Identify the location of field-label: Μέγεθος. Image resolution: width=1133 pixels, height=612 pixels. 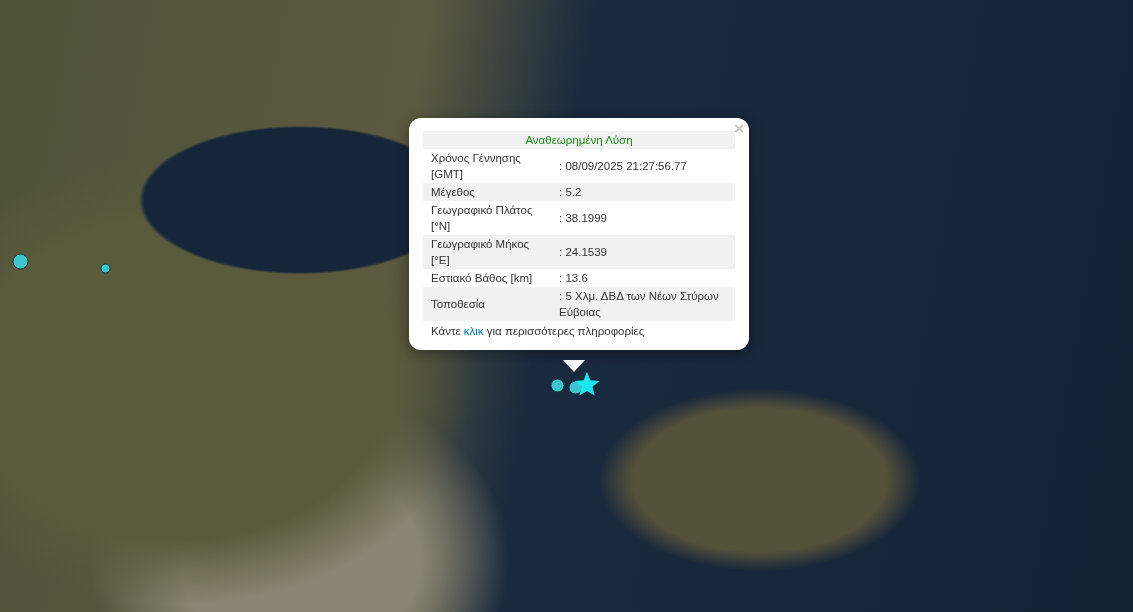
(487, 192).